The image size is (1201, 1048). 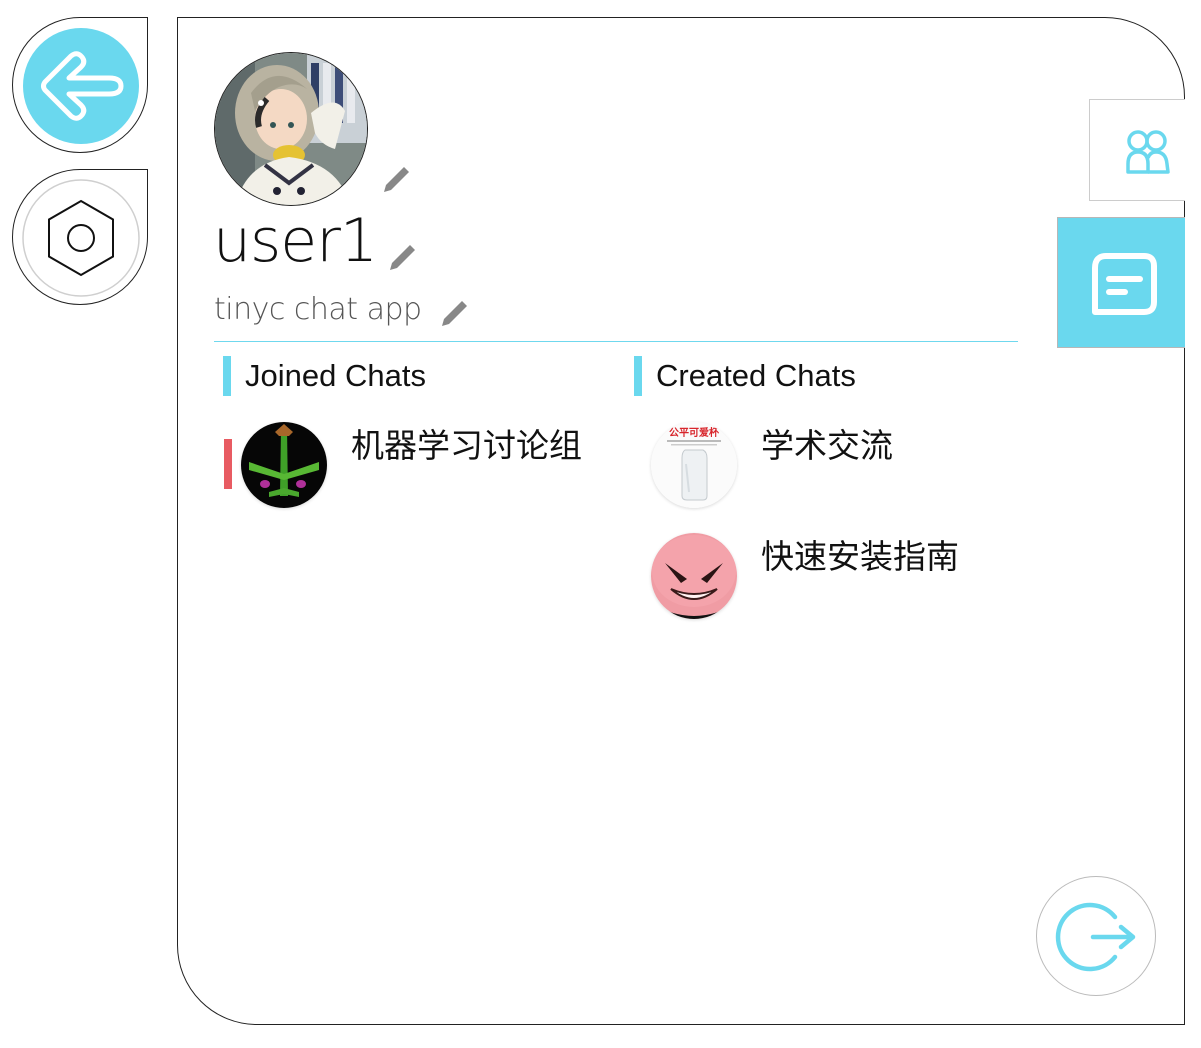 I want to click on glass-bottle-avatar-image: 公平可爱杯, so click(x=694, y=465).